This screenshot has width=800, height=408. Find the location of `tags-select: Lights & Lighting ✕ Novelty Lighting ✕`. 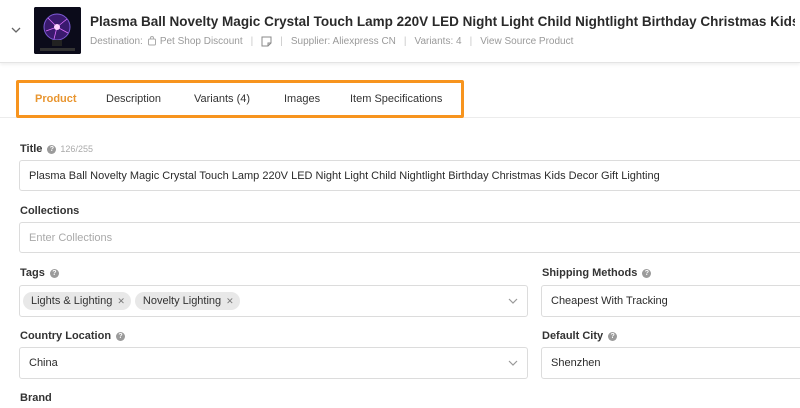

tags-select: Lights & Lighting ✕ Novelty Lighting ✕ is located at coordinates (273, 301).